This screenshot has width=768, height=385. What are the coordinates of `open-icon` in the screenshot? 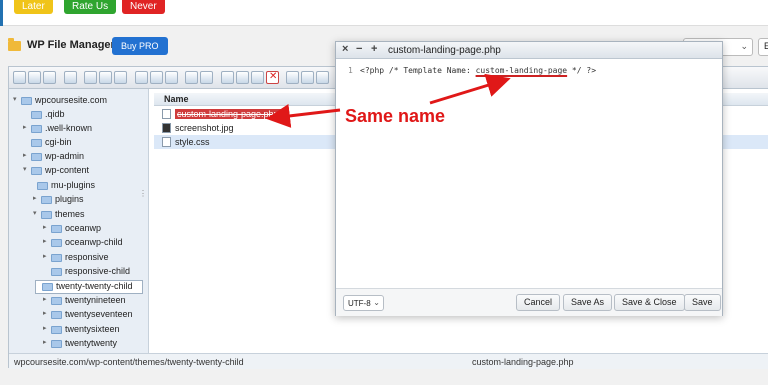 It's located at (141, 77).